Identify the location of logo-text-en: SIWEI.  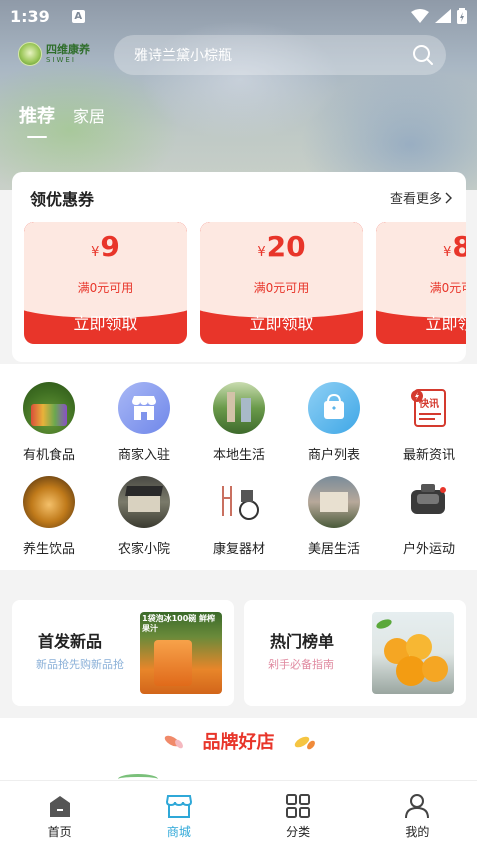
(61, 60).